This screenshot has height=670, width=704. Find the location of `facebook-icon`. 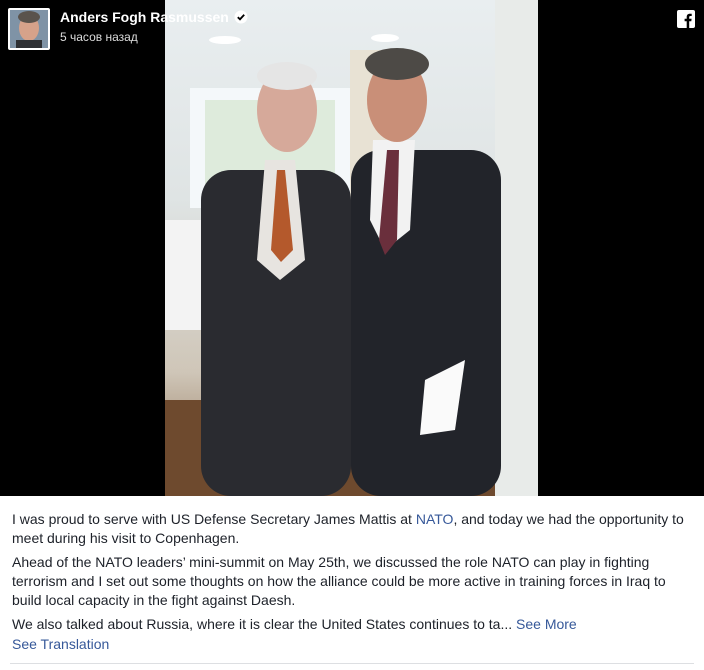

facebook-icon is located at coordinates (686, 19).